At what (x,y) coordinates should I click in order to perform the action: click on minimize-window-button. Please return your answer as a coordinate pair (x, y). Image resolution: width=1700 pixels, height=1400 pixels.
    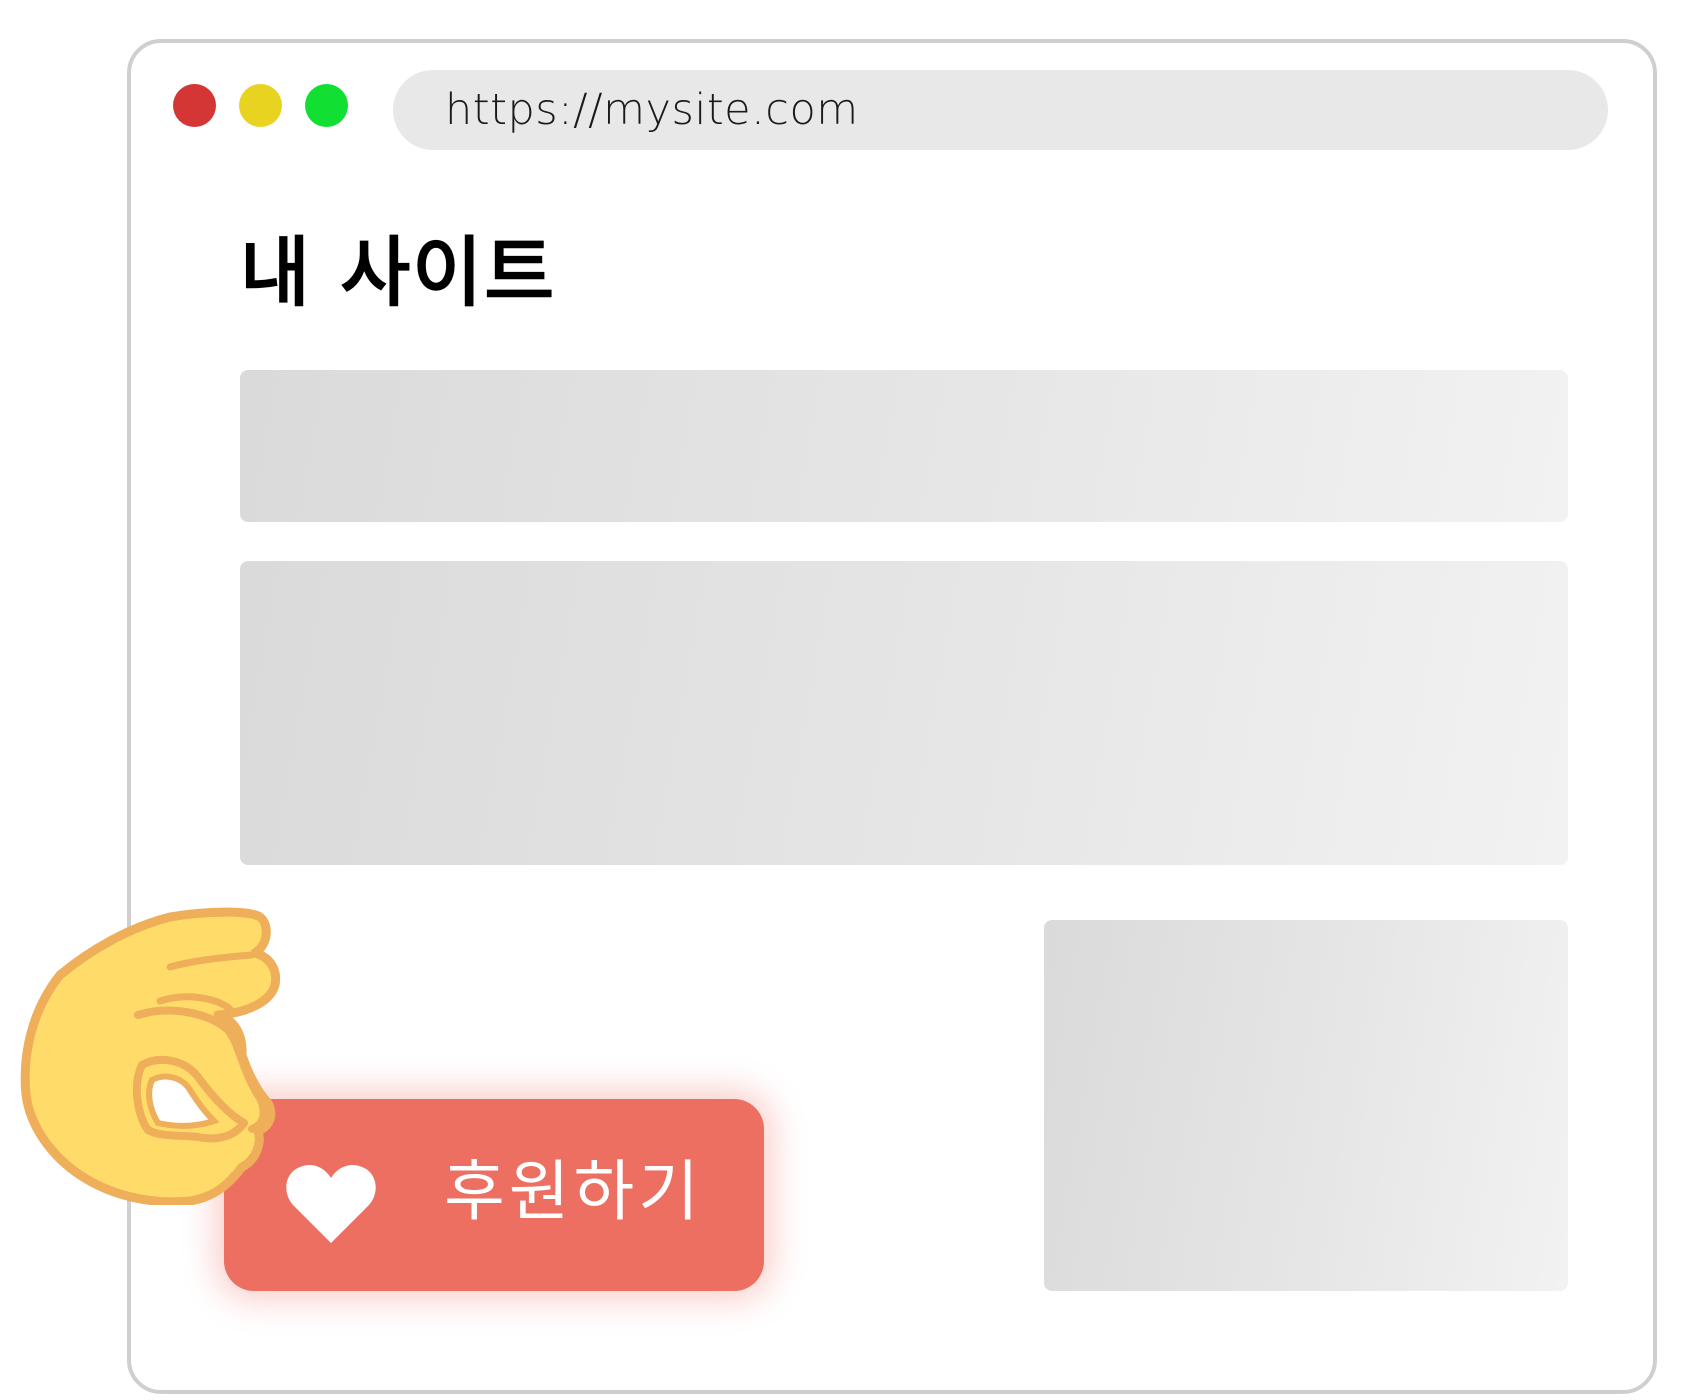
    Looking at the image, I should click on (260, 105).